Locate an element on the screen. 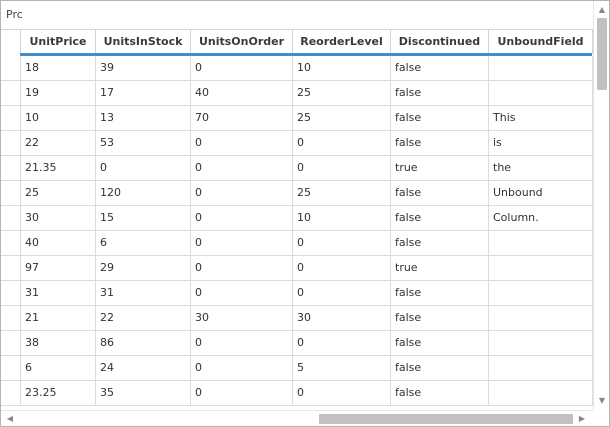 This screenshot has height=427, width=610. column-header-unitprice: UnitPrice is located at coordinates (58, 42).